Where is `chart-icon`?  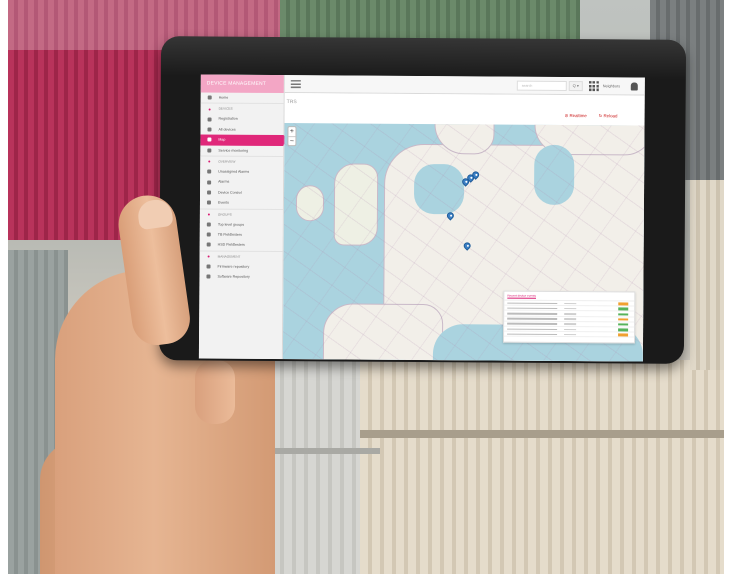
chart-icon is located at coordinates (209, 150).